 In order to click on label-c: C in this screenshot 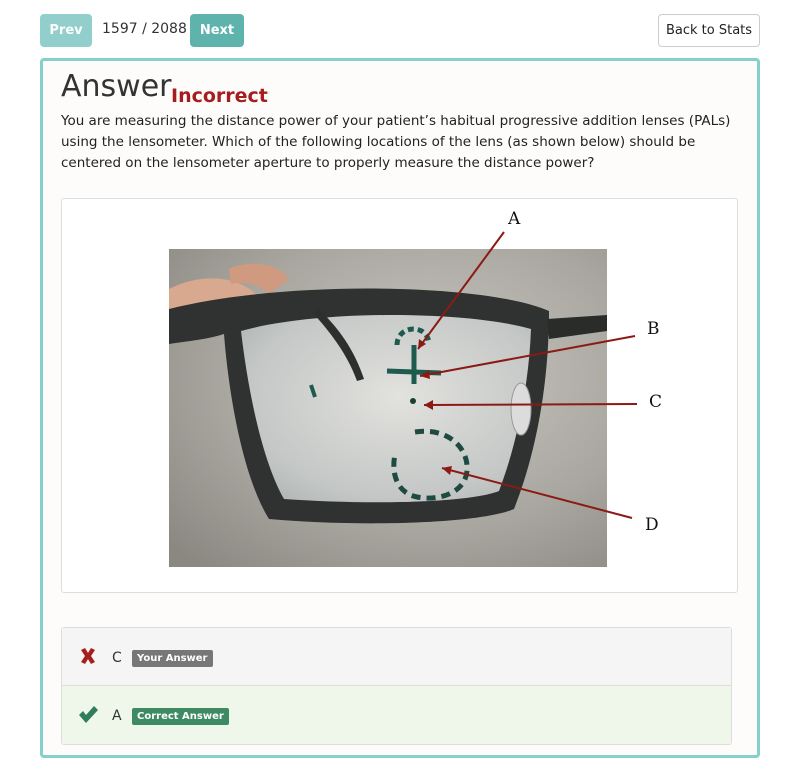, I will do `click(656, 402)`.